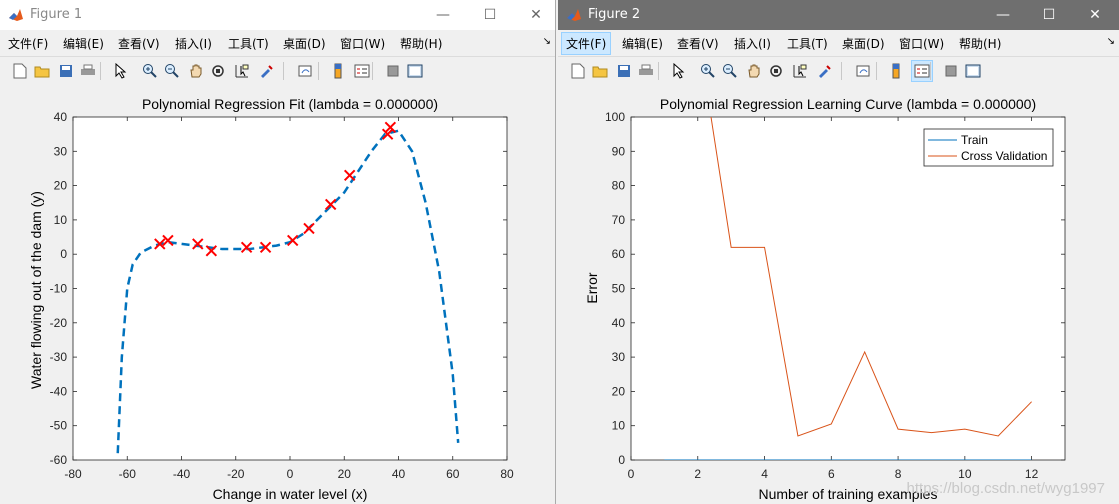 This screenshot has height=504, width=1119. I want to click on x-tick-label: 2, so click(697, 474).